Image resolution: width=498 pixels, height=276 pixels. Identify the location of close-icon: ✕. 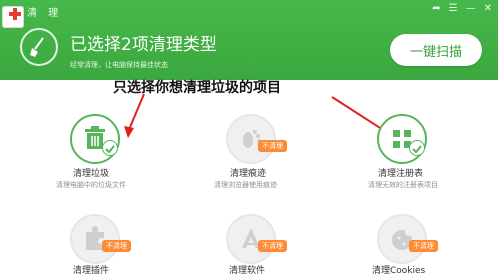
(488, 8).